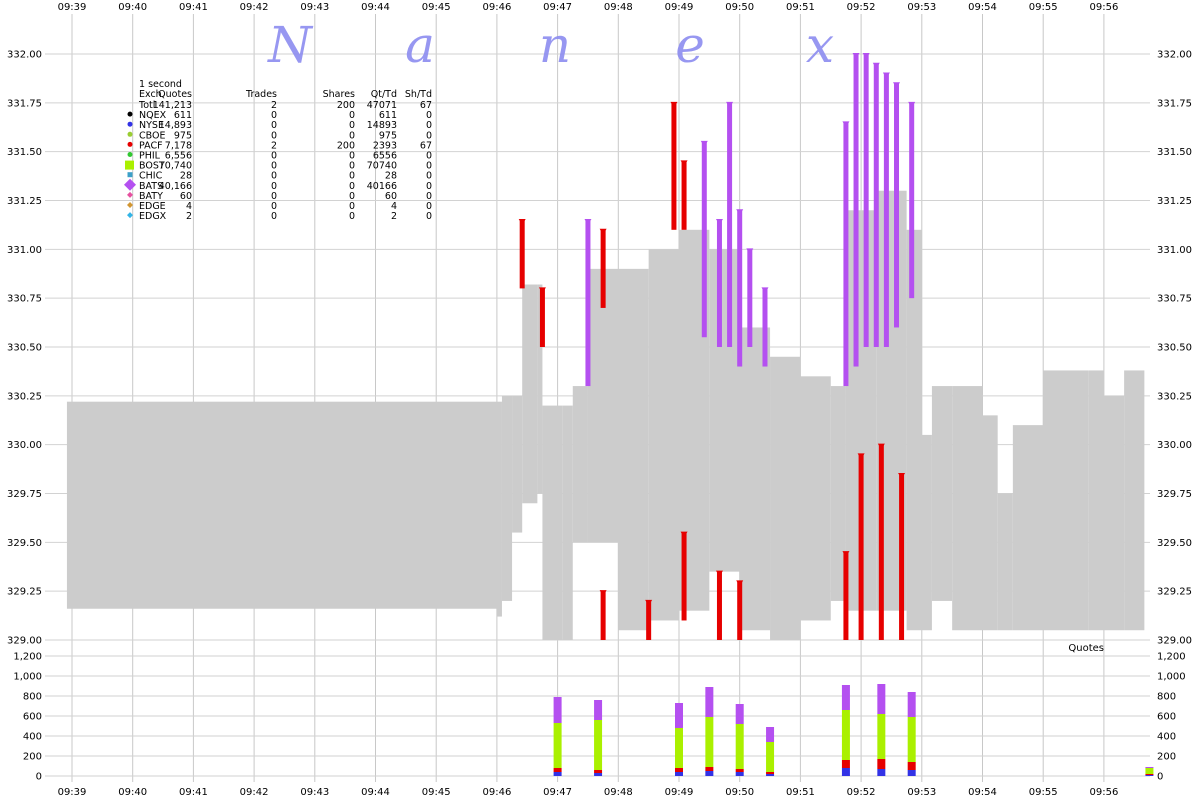 Image resolution: width=1200 pixels, height=804 pixels. Describe the element at coordinates (254, 792) in the screenshot. I see `time-tick-label-bottom: 09:42` at that location.